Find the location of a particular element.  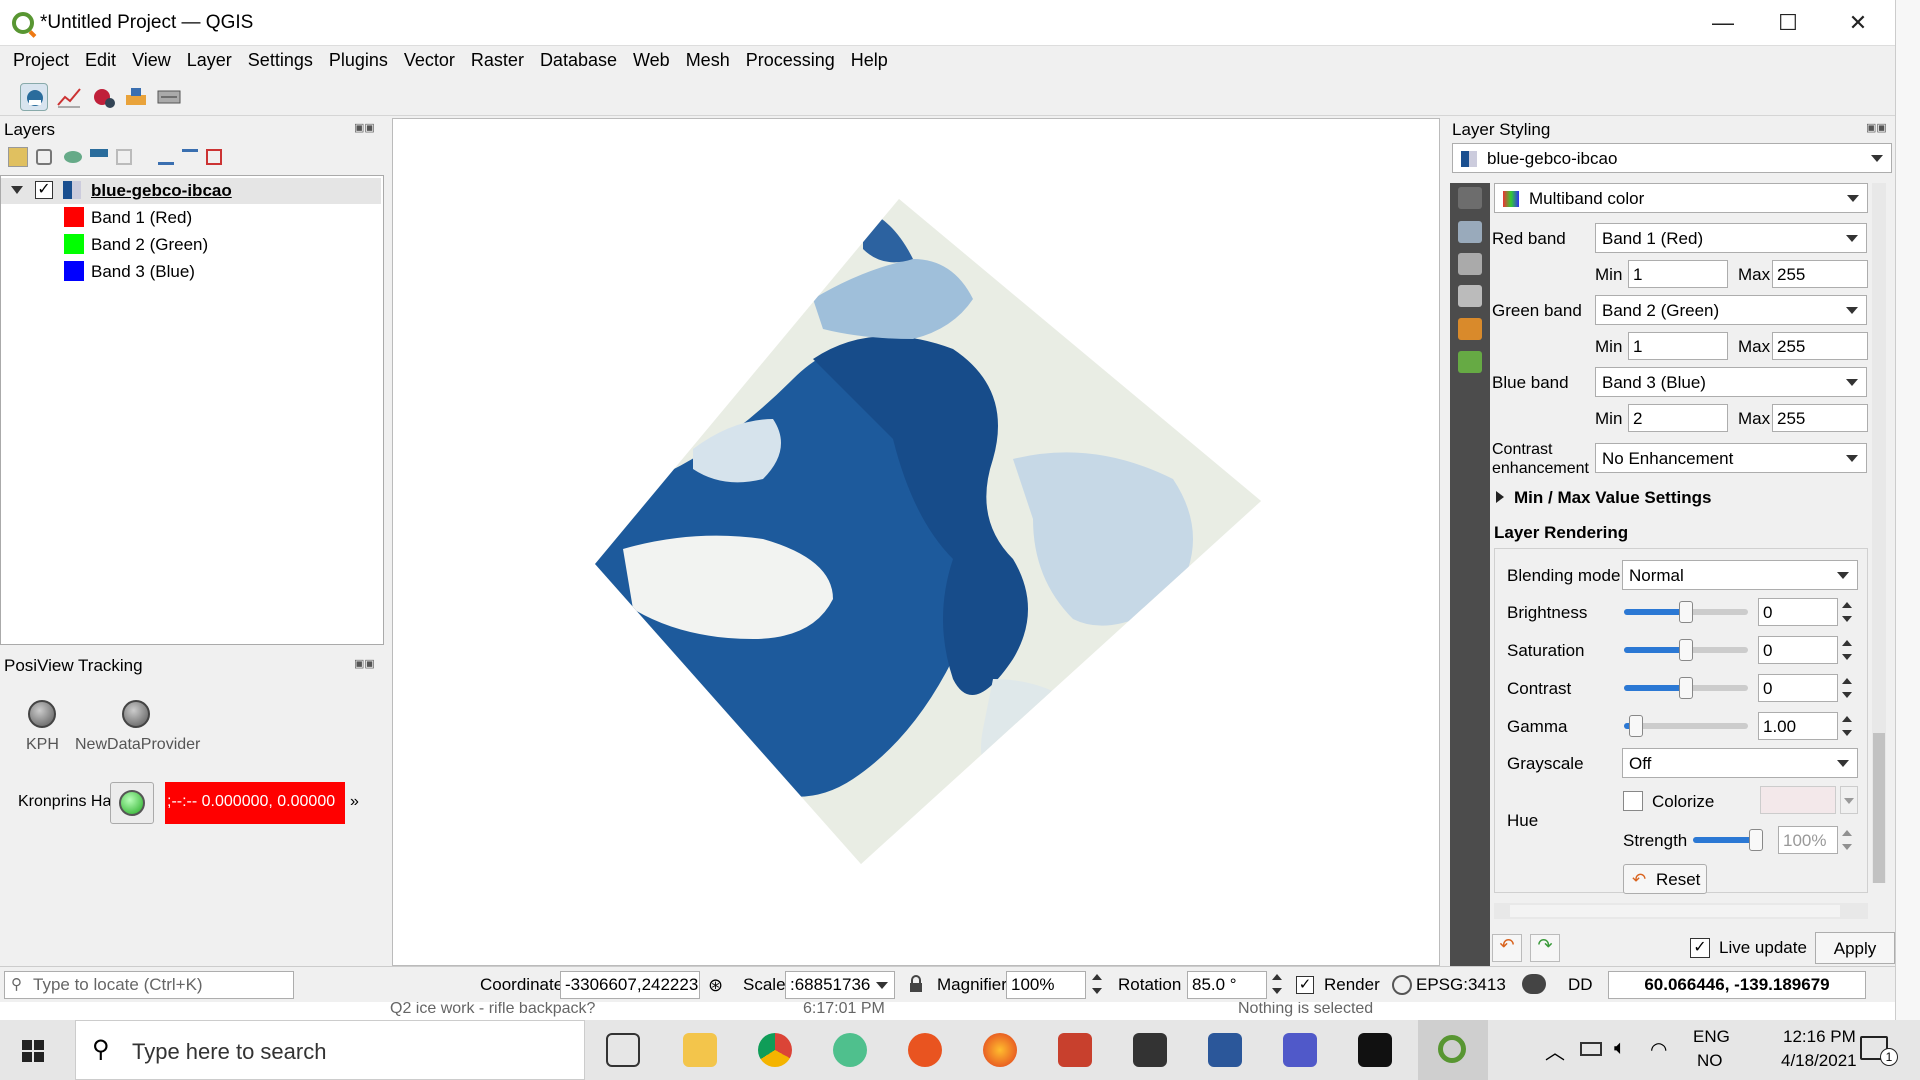

brightness-slider is located at coordinates (1686, 612).